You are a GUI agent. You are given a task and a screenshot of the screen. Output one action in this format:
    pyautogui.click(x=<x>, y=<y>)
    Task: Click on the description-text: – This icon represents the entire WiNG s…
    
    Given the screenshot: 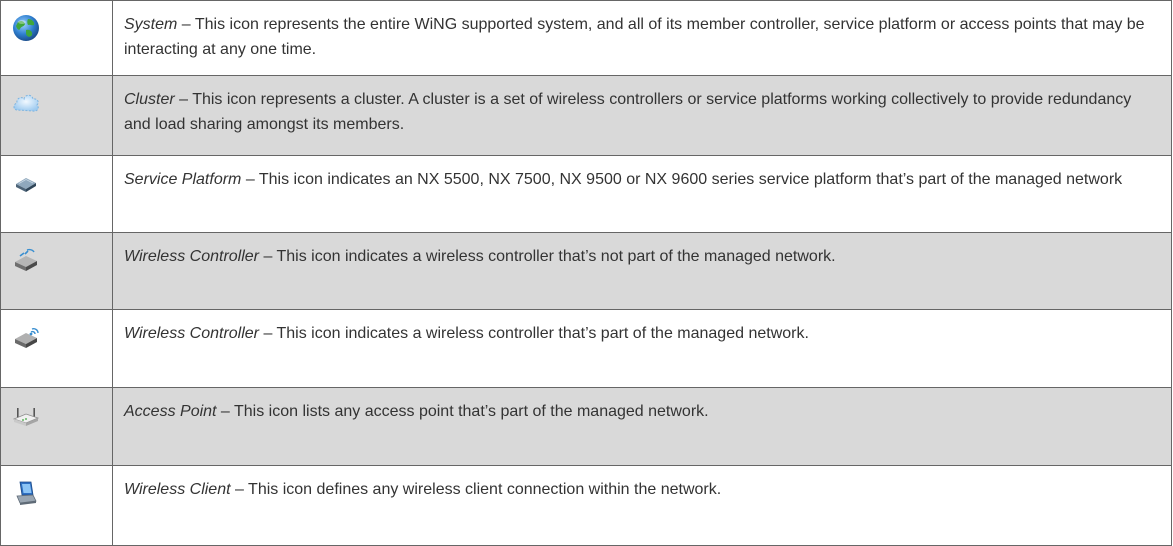 What is the action you would take?
    pyautogui.click(x=634, y=37)
    